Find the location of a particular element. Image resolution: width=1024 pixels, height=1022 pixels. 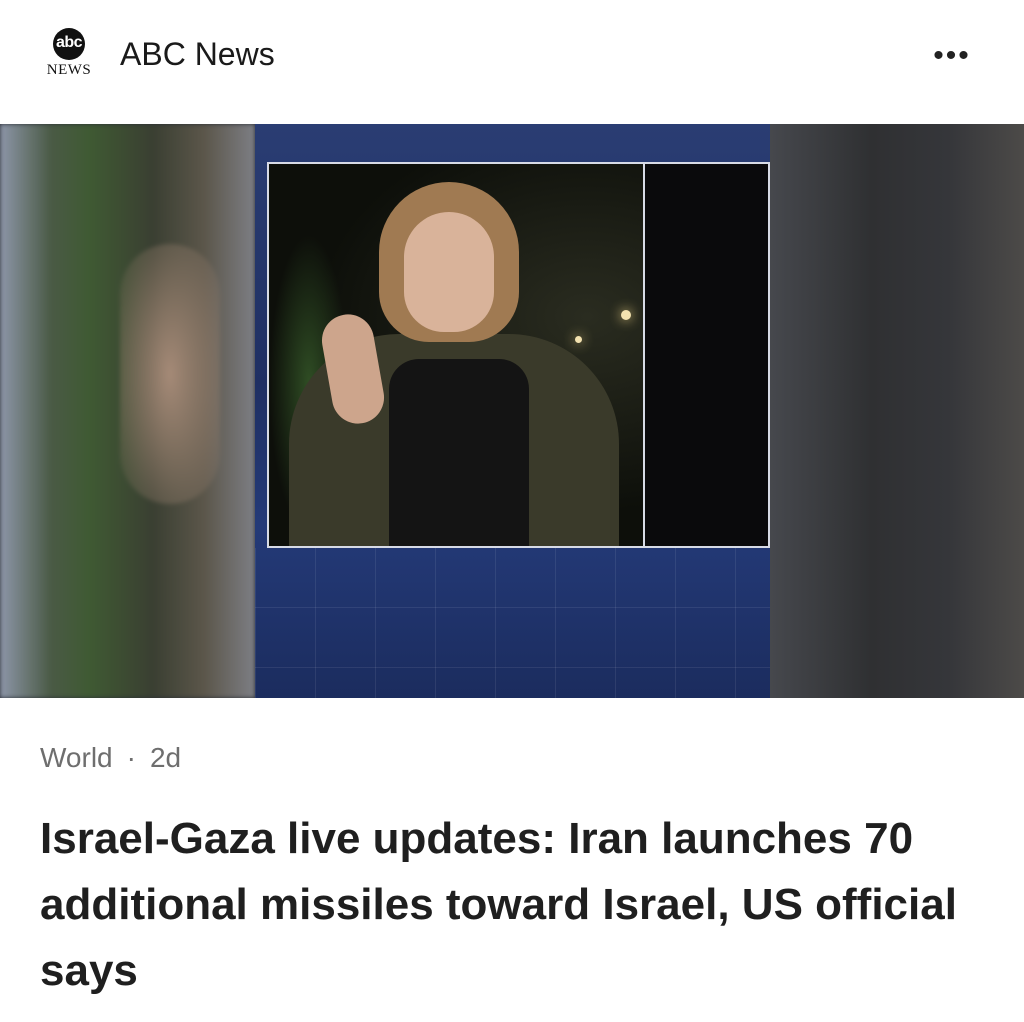

app-header: abc NEWS ABC News ••• is located at coordinates (512, 62).